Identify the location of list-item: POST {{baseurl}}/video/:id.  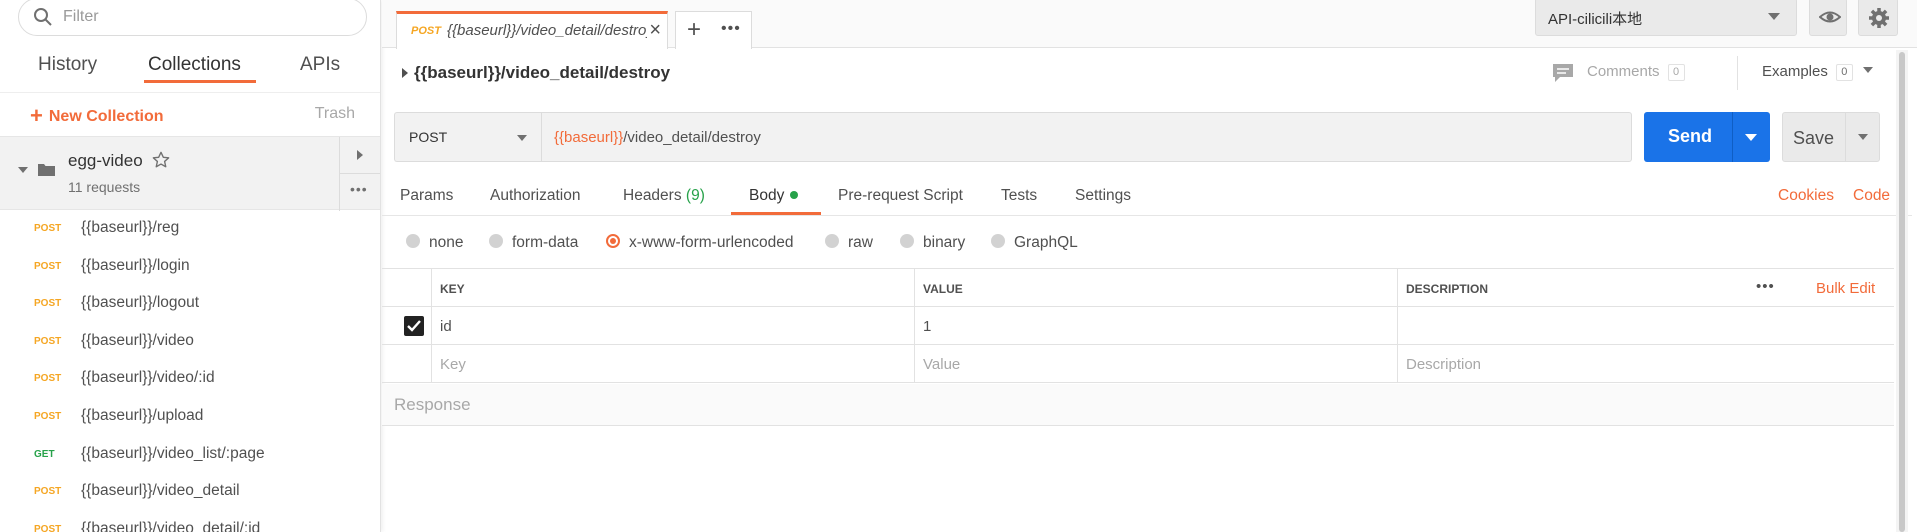
(190, 380).